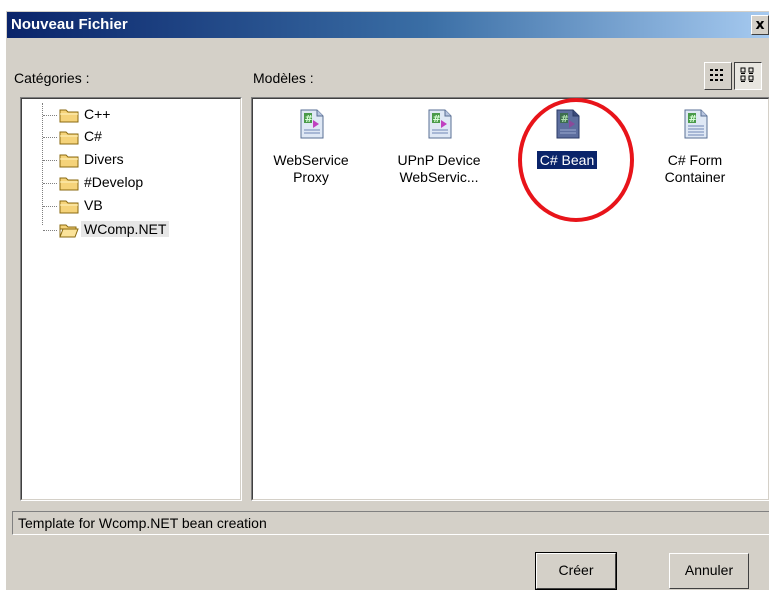 The height and width of the screenshot is (590, 769). I want to click on cancel-button: Annuler, so click(709, 571).